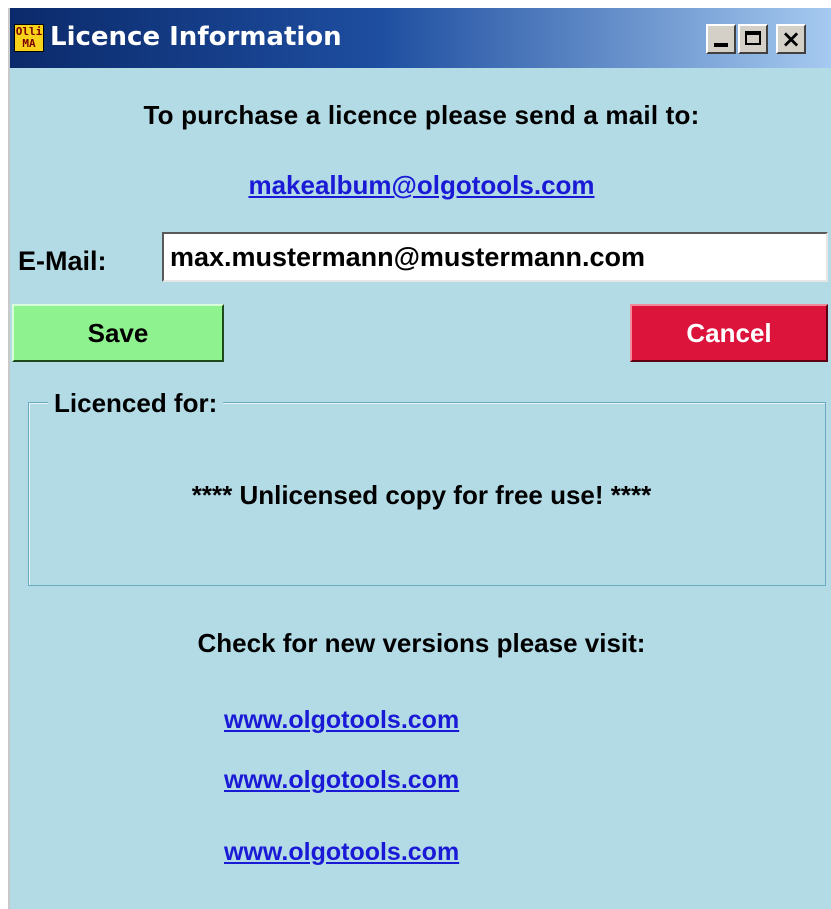 The height and width of the screenshot is (909, 831). Describe the element at coordinates (721, 45) in the screenshot. I see `minimize-icon` at that location.